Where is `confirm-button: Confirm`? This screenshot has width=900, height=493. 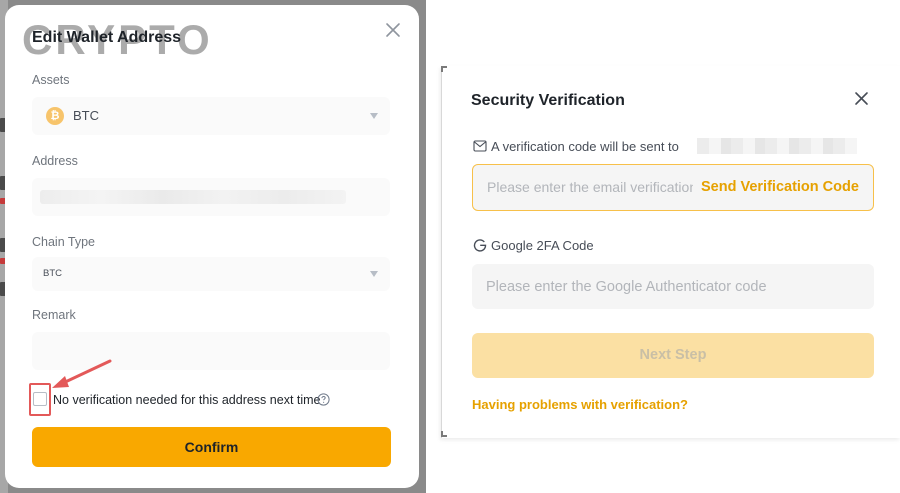
confirm-button: Confirm is located at coordinates (211, 447).